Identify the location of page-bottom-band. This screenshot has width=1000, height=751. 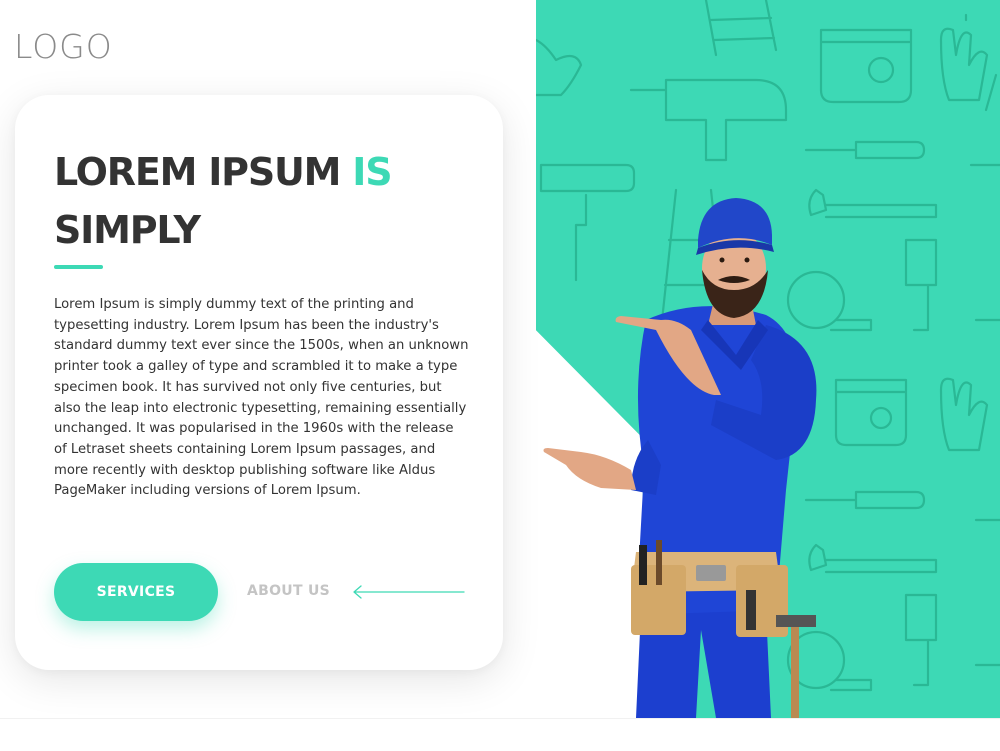
(500, 734).